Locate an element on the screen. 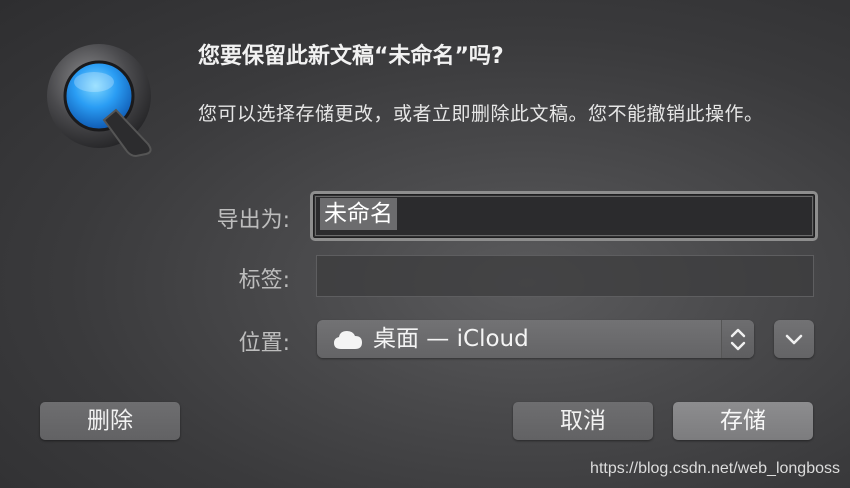 The height and width of the screenshot is (488, 850). cancel-button: 取消 is located at coordinates (583, 421).